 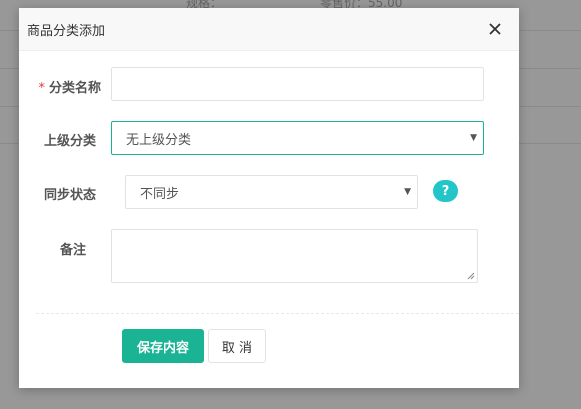 I want to click on parent-category-label: 上级分类, so click(x=69, y=141).